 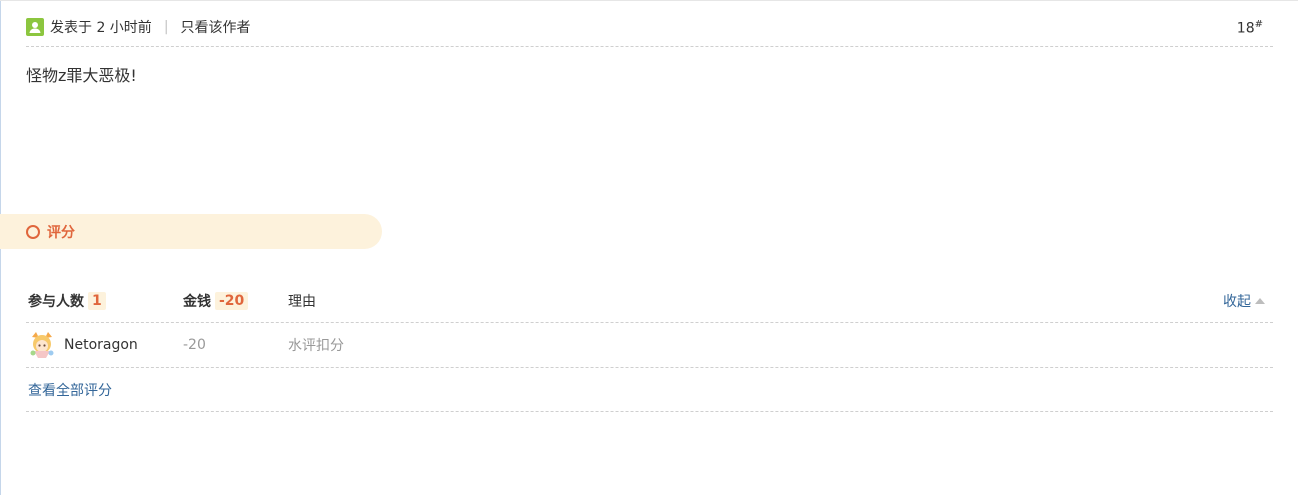 I want to click on posted-time: 发表于 2 小时前, so click(x=101, y=28).